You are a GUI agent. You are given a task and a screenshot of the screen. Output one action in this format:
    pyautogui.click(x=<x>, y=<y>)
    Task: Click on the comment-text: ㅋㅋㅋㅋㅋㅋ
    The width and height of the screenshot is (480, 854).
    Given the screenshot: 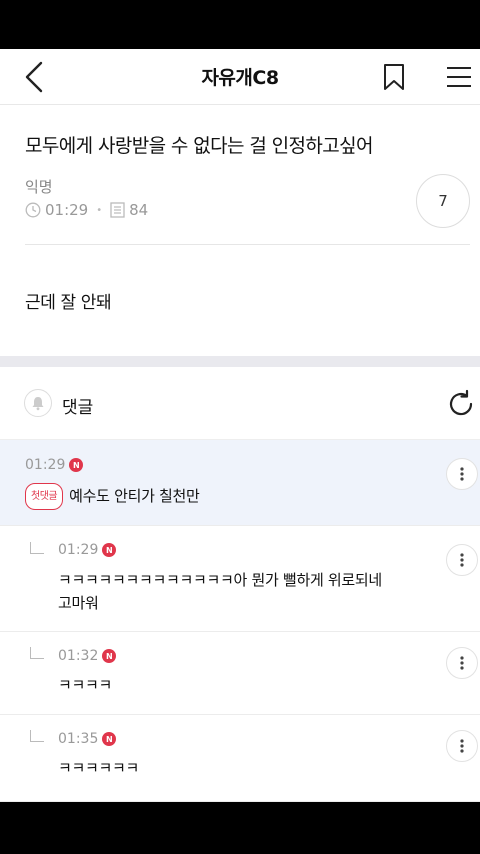 What is the action you would take?
    pyautogui.click(x=99, y=768)
    